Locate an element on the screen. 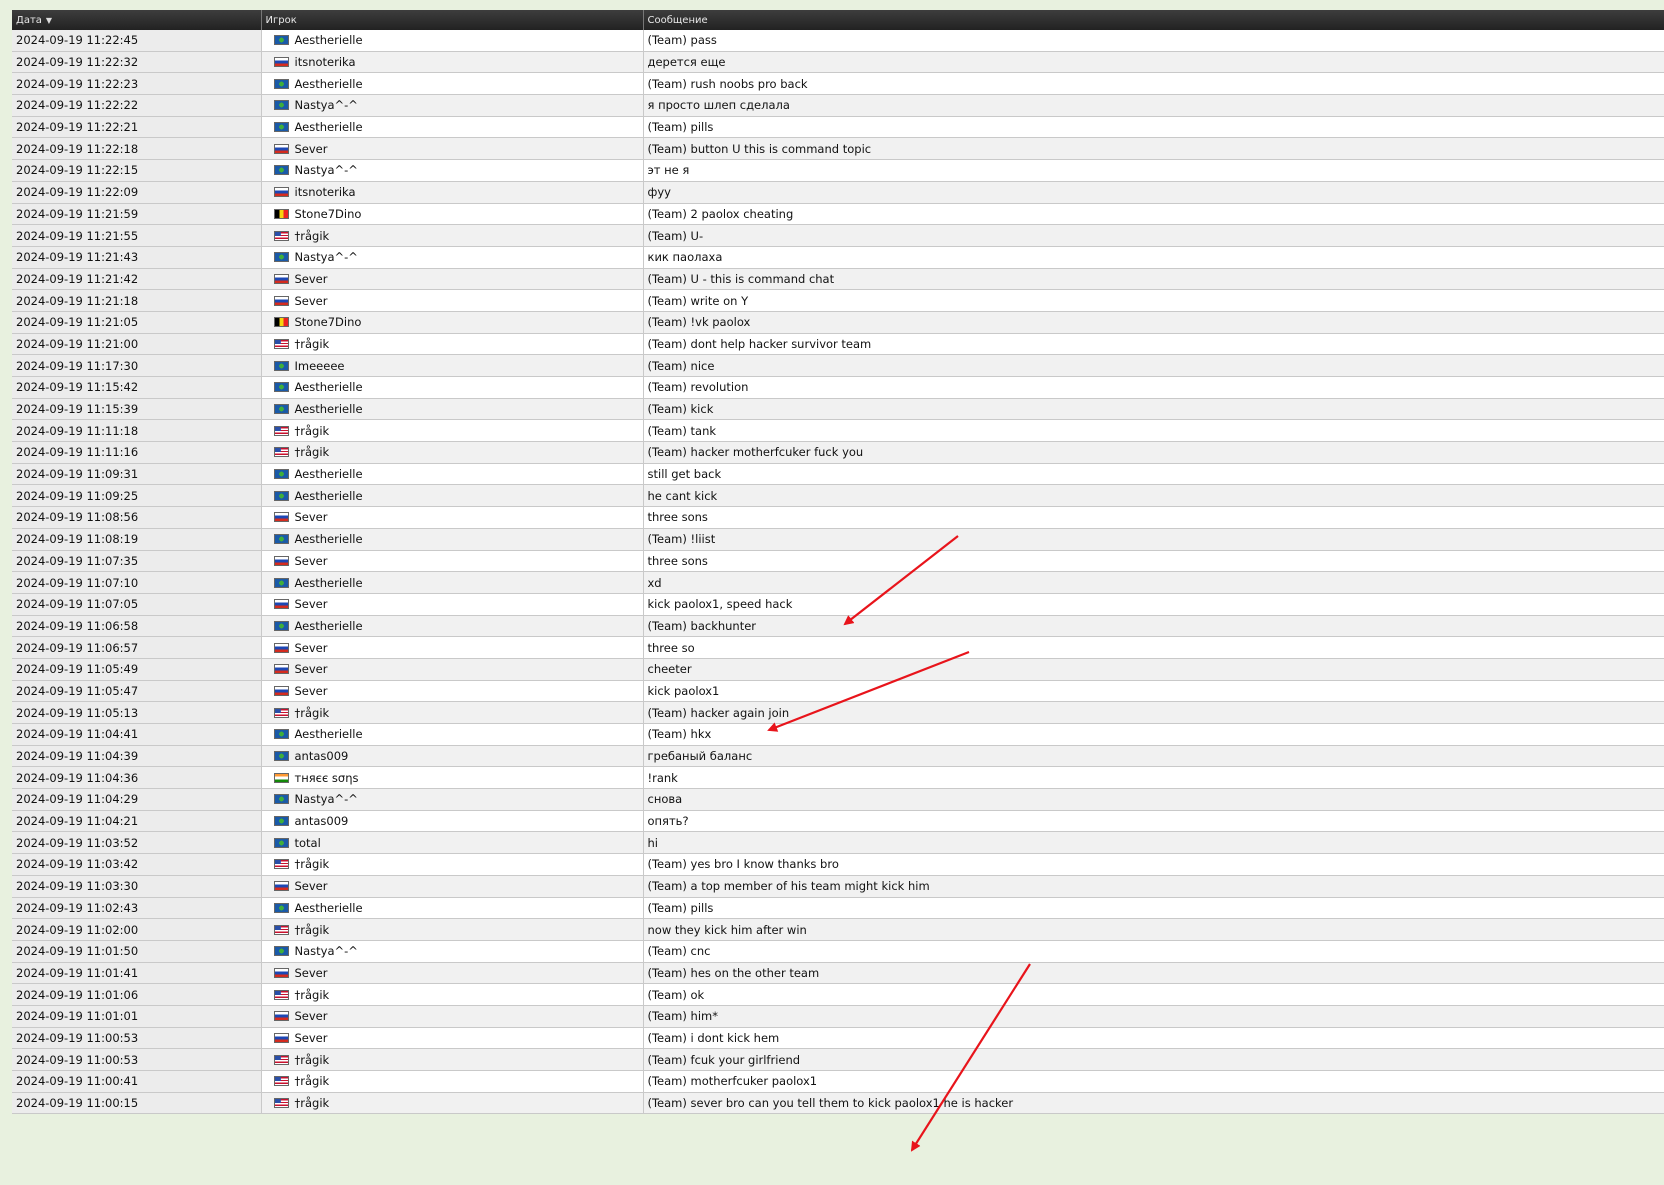 This screenshot has height=1185, width=1664. player-name-link: тняєє ѕσηѕ is located at coordinates (327, 778).